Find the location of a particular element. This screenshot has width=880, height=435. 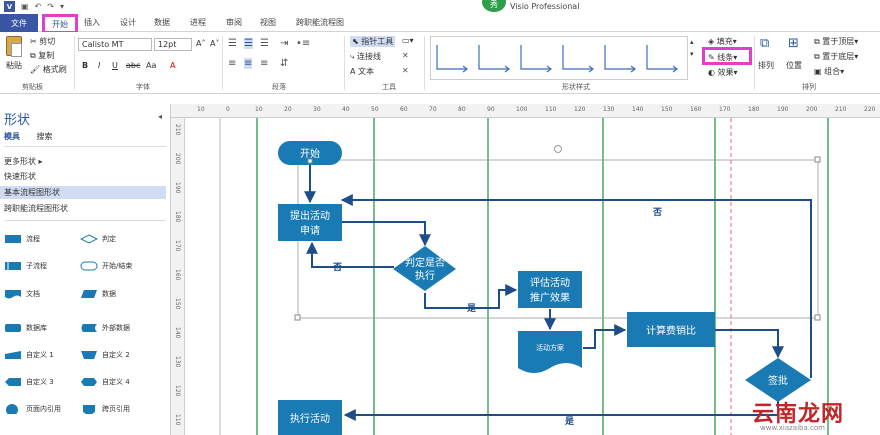

font-color-button: A is located at coordinates (172, 65).